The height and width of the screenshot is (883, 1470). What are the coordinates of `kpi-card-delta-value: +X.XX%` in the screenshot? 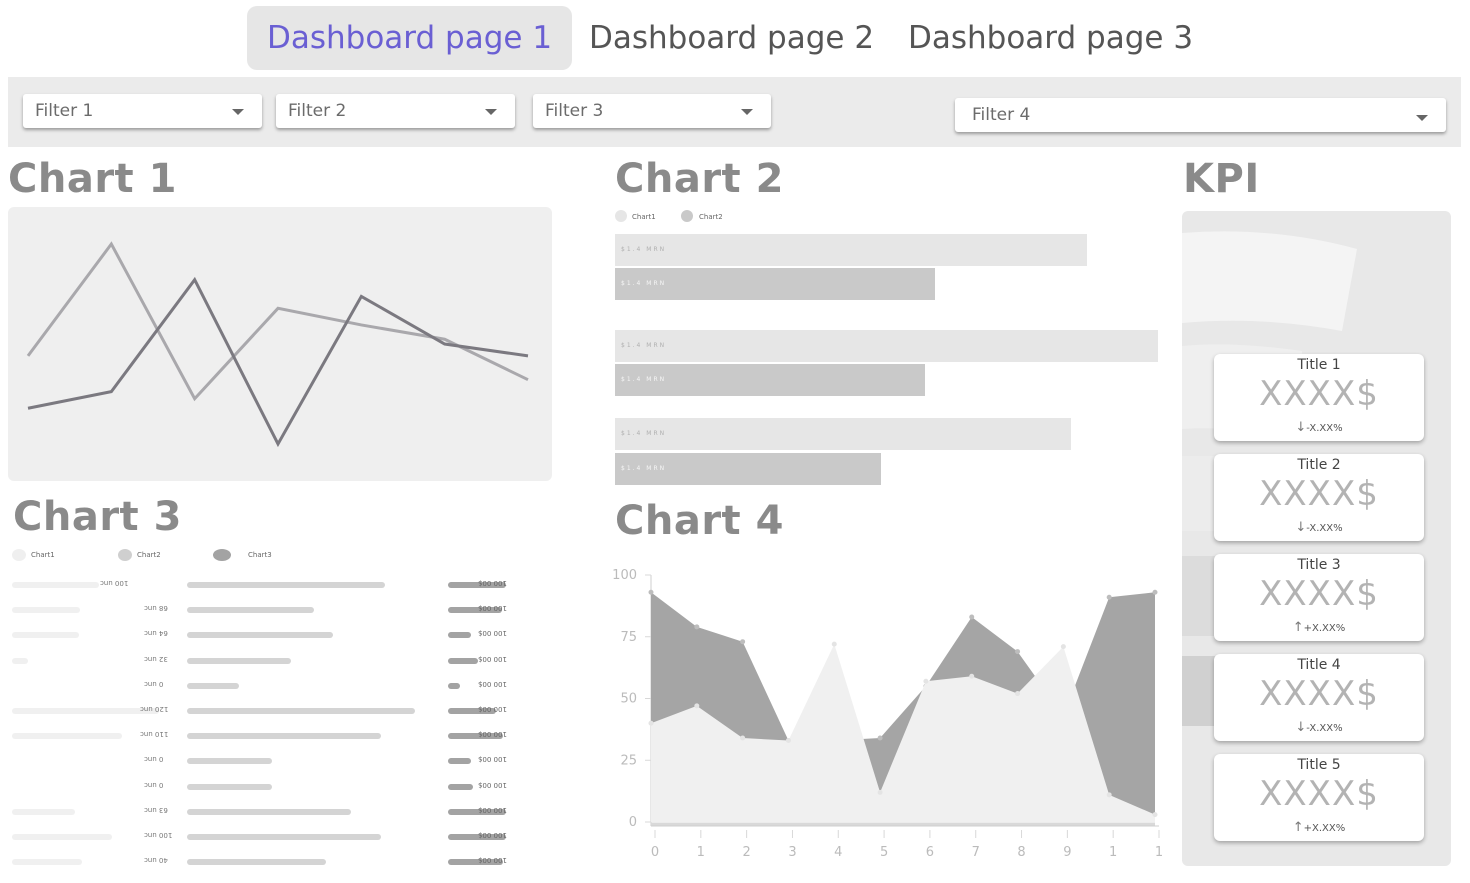 It's located at (1324, 628).